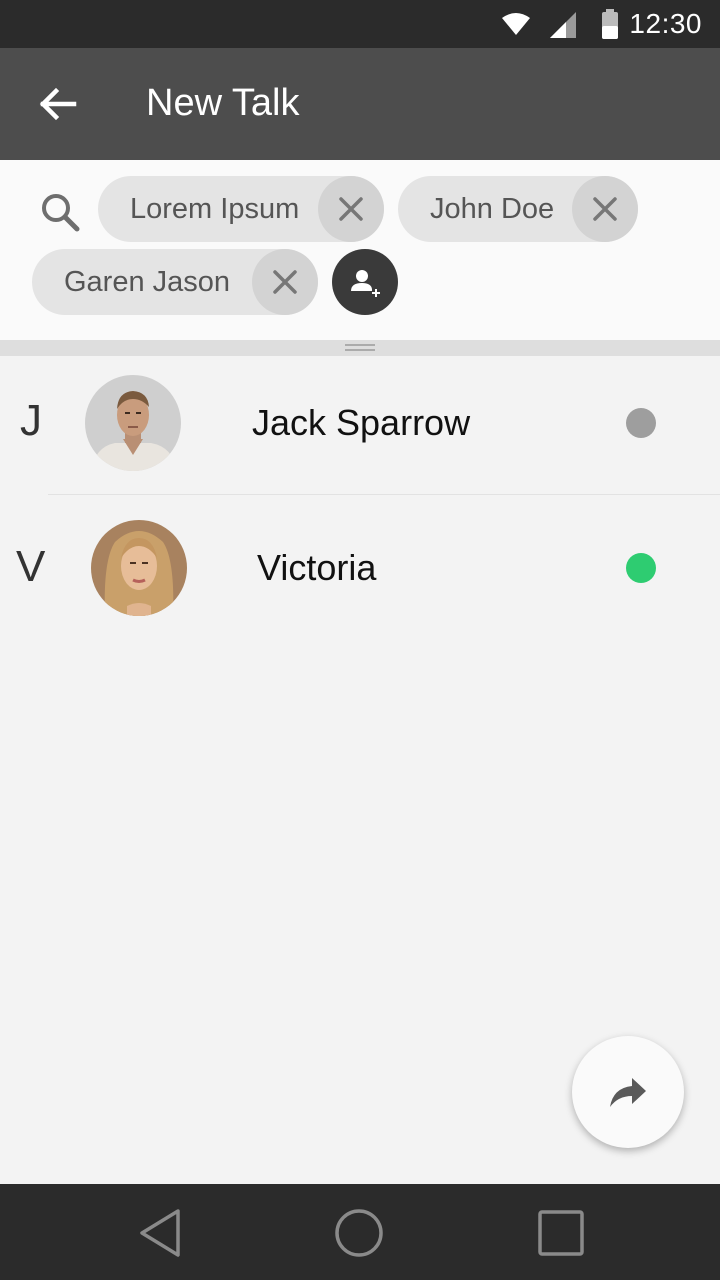 Image resolution: width=720 pixels, height=1280 pixels. What do you see at coordinates (563, 25) in the screenshot?
I see `cell-signal-icon` at bounding box center [563, 25].